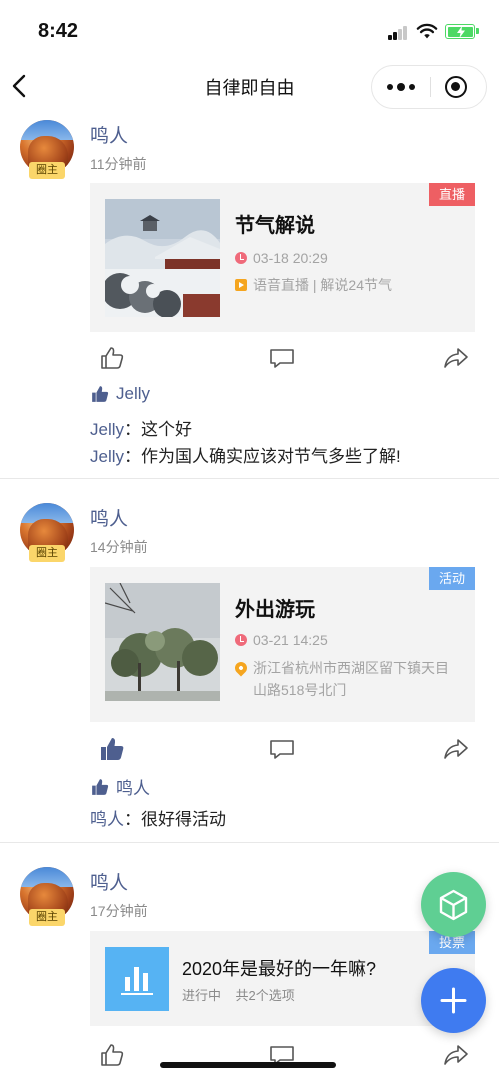  What do you see at coordinates (112, 749) in the screenshot?
I see `like-icon-active` at bounding box center [112, 749].